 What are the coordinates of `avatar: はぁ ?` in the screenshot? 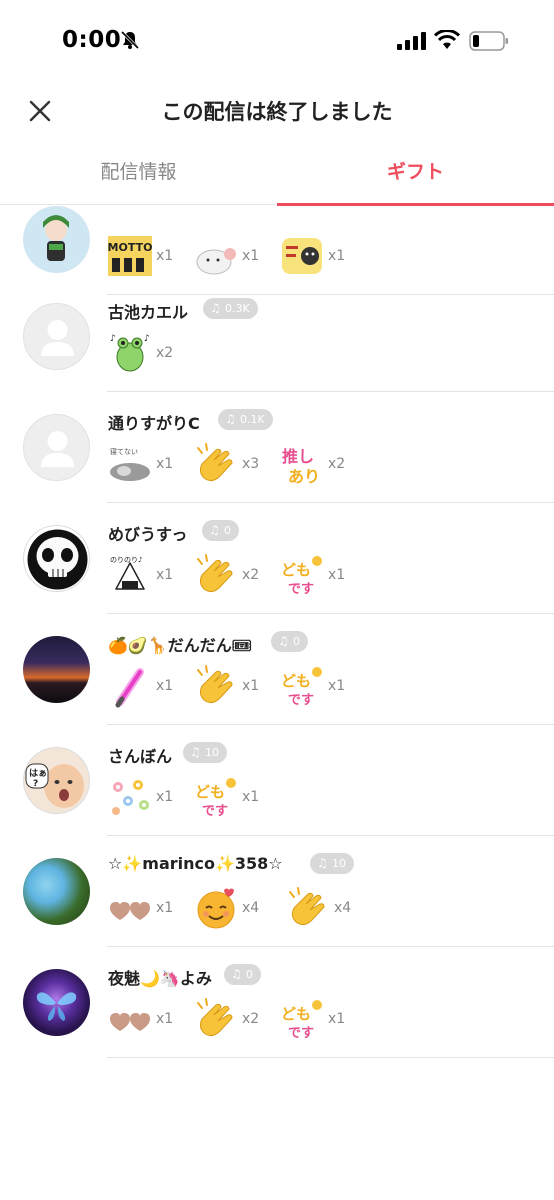 It's located at (56, 780).